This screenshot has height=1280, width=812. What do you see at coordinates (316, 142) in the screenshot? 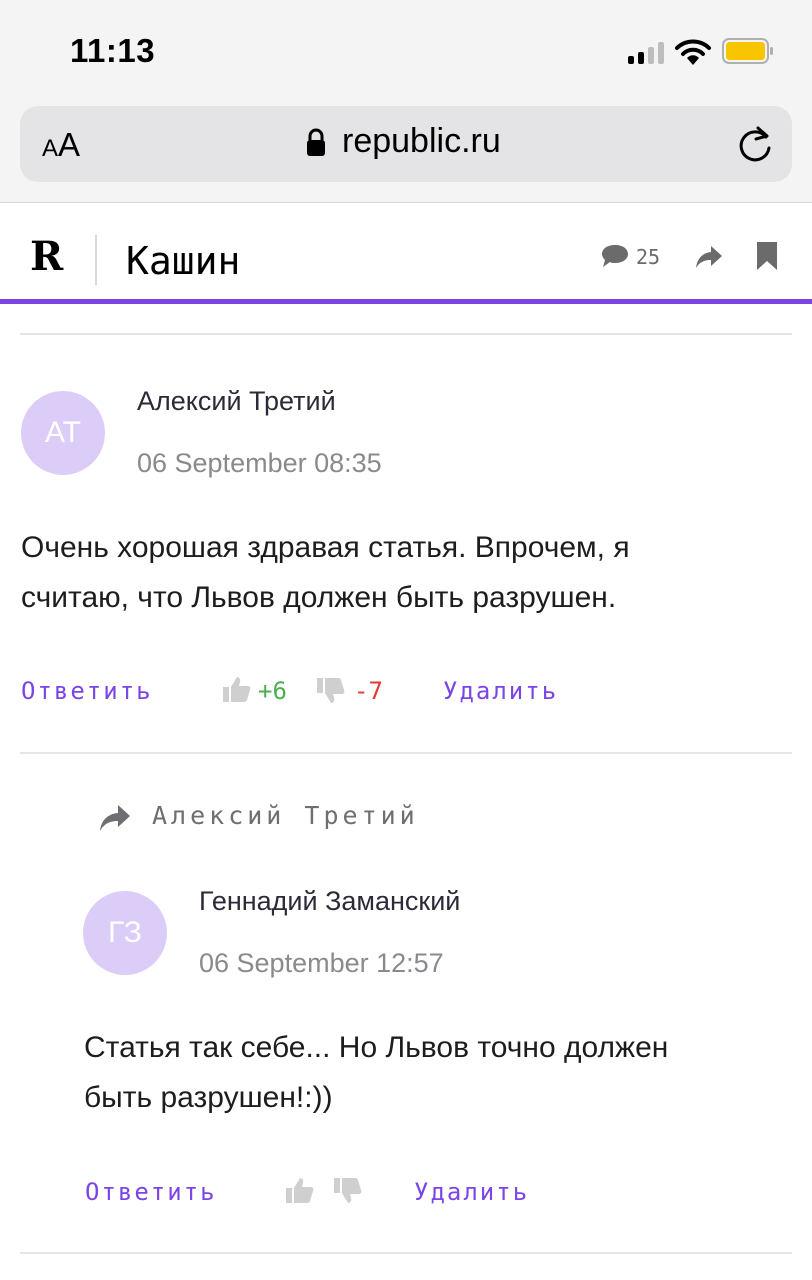
I see `lock-icon` at bounding box center [316, 142].